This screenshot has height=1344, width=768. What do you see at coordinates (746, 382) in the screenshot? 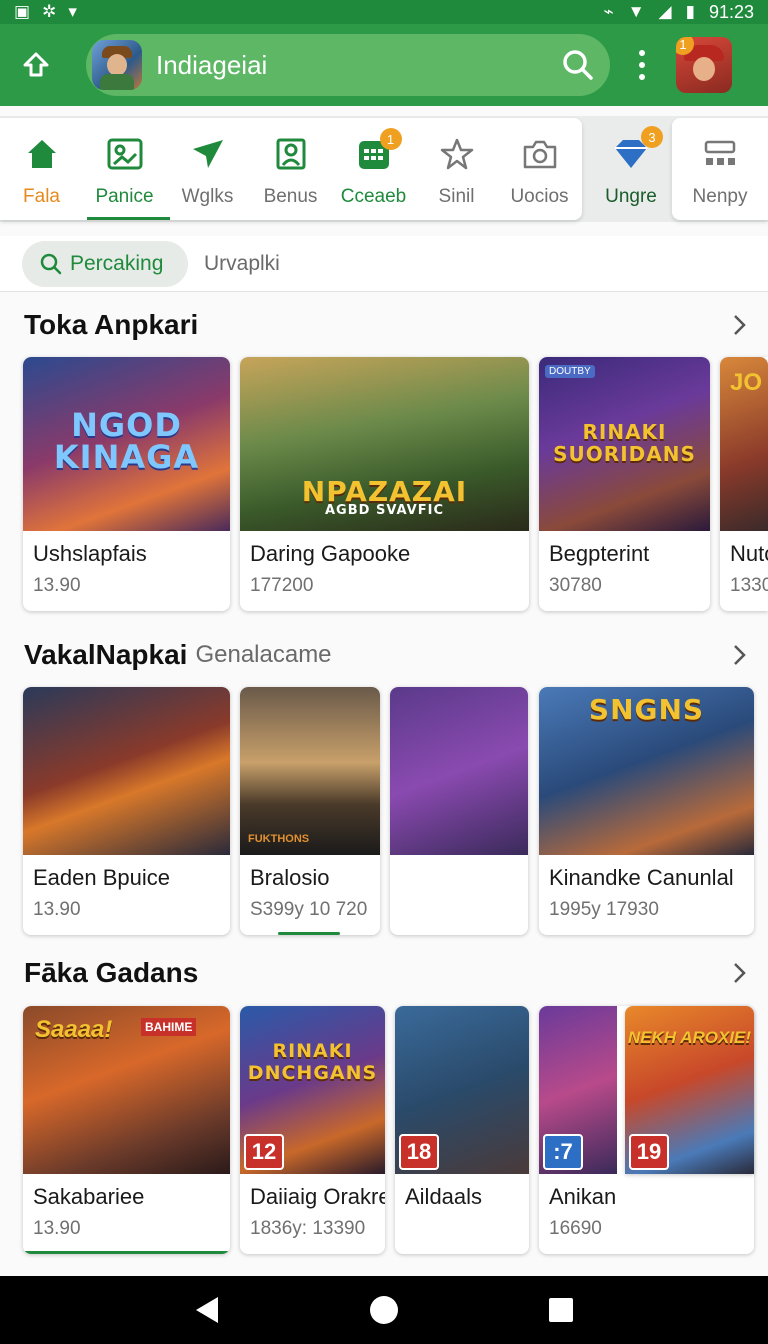
I see `art-title: JO` at bounding box center [746, 382].